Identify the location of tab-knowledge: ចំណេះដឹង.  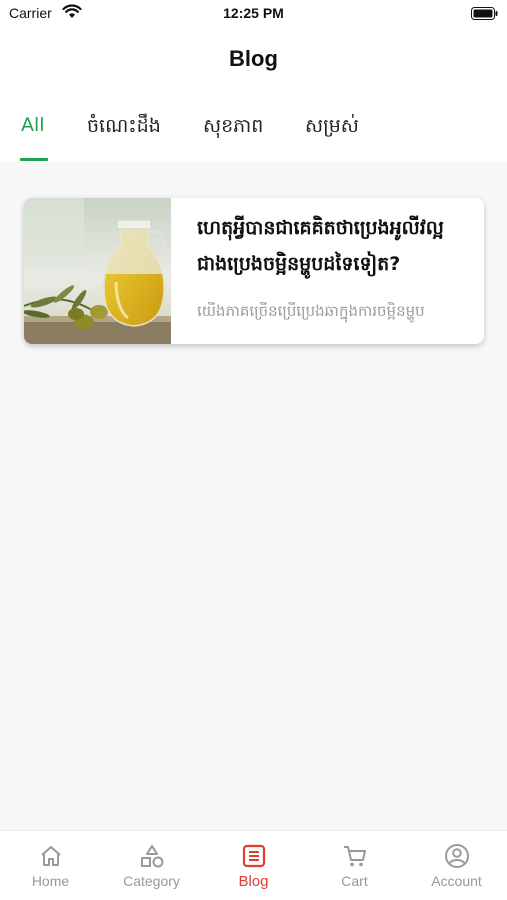
(124, 128).